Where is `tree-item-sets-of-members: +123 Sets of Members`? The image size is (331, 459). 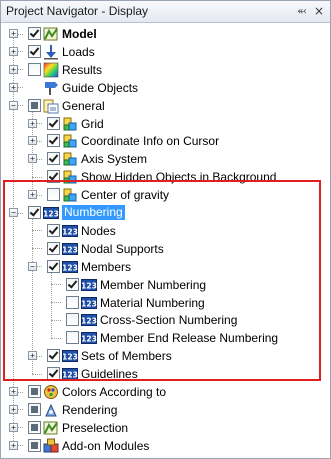 tree-item-sets-of-members: +123 Sets of Members is located at coordinates (165, 356).